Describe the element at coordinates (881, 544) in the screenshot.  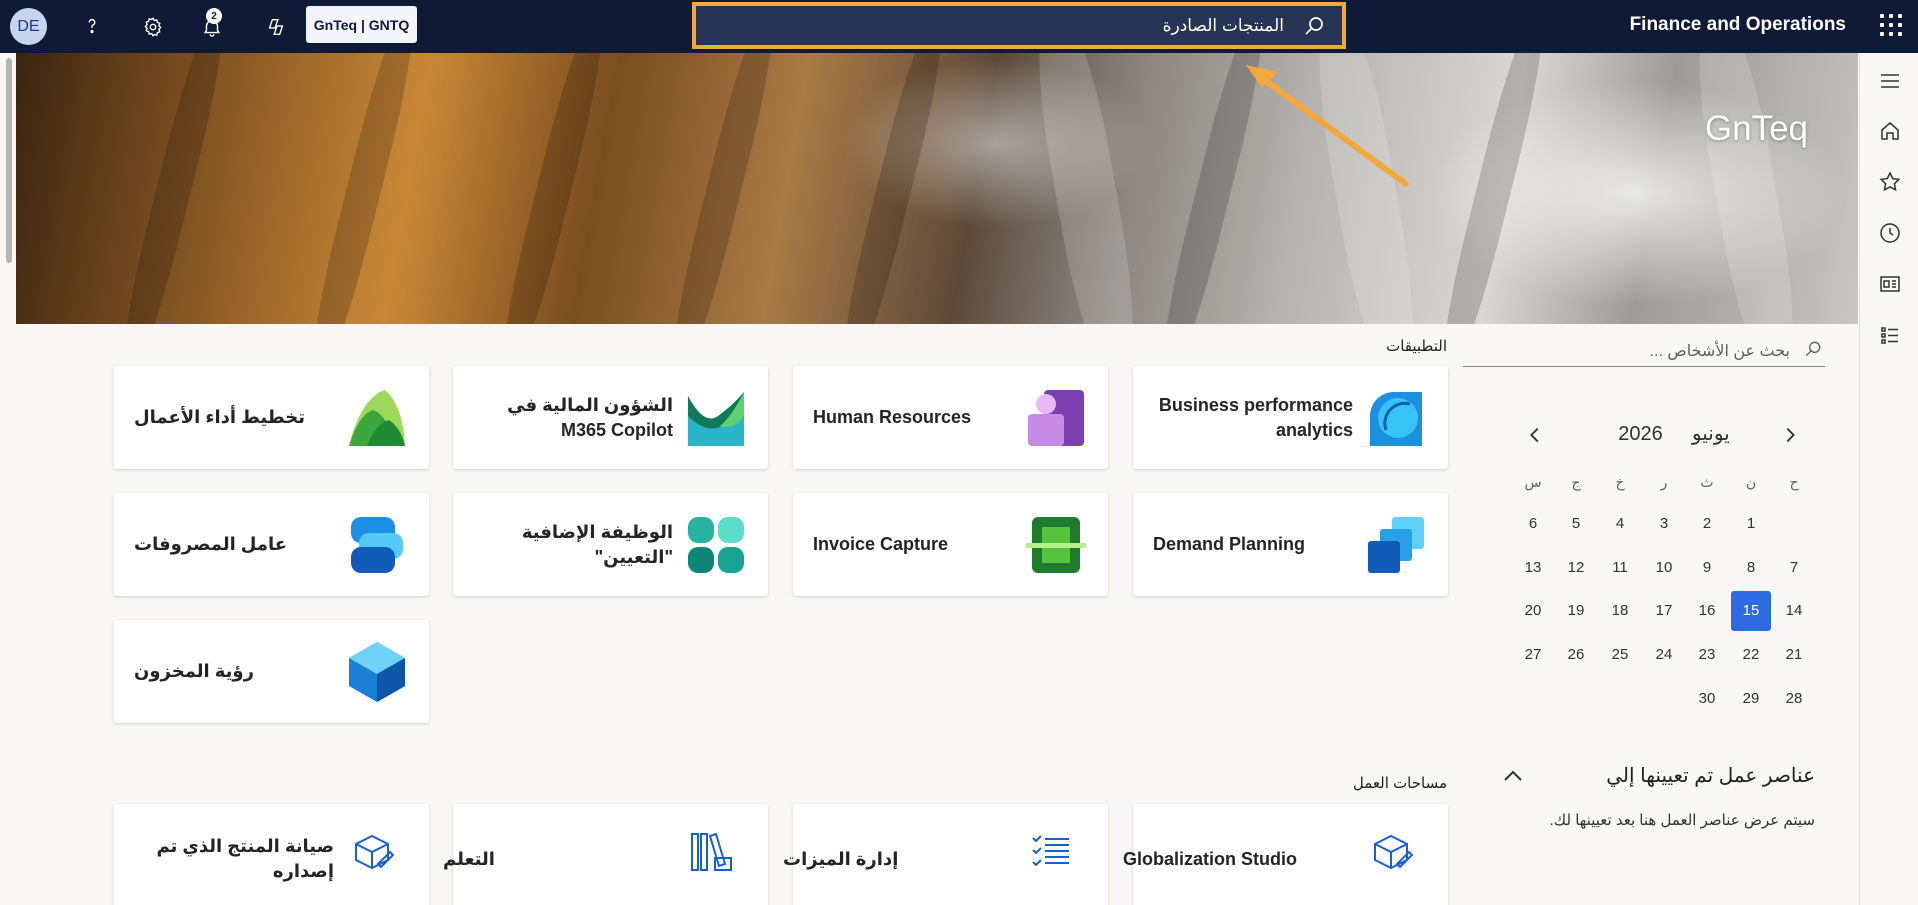
I see `tile-label: Invoice Capture` at that location.